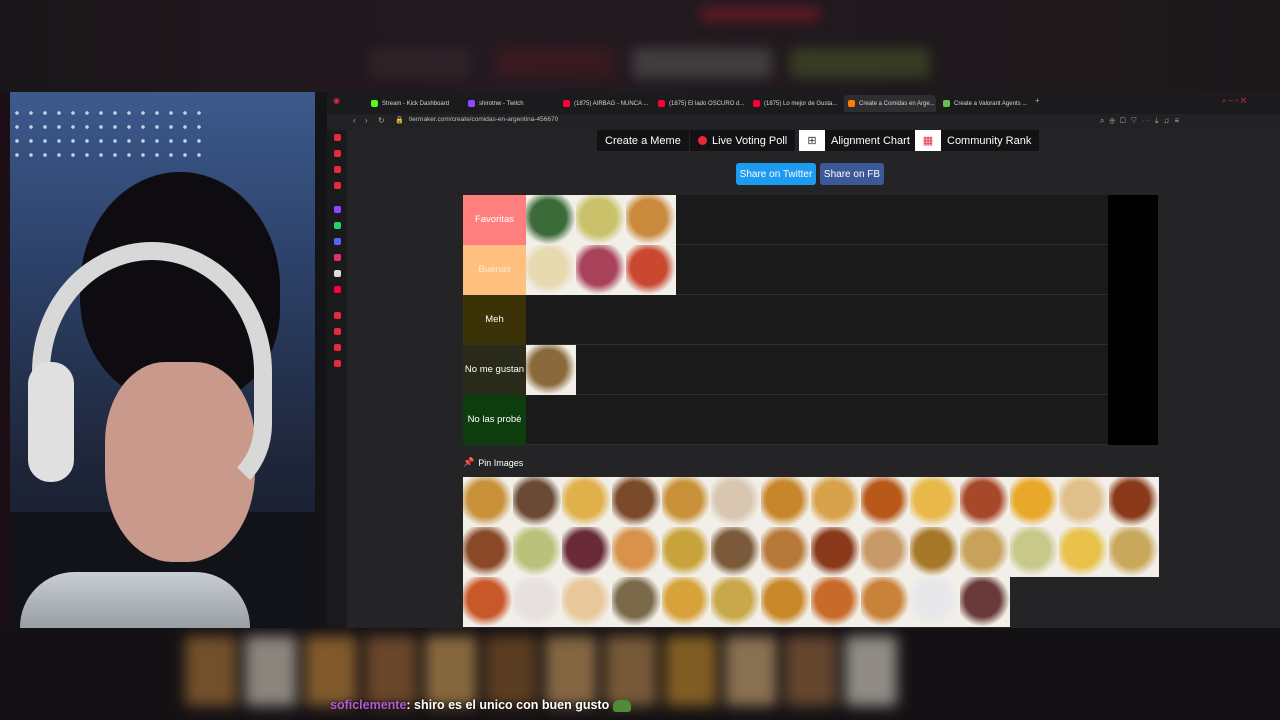 The width and height of the screenshot is (1280, 720). I want to click on new-tab-button: +, so click(1037, 100).